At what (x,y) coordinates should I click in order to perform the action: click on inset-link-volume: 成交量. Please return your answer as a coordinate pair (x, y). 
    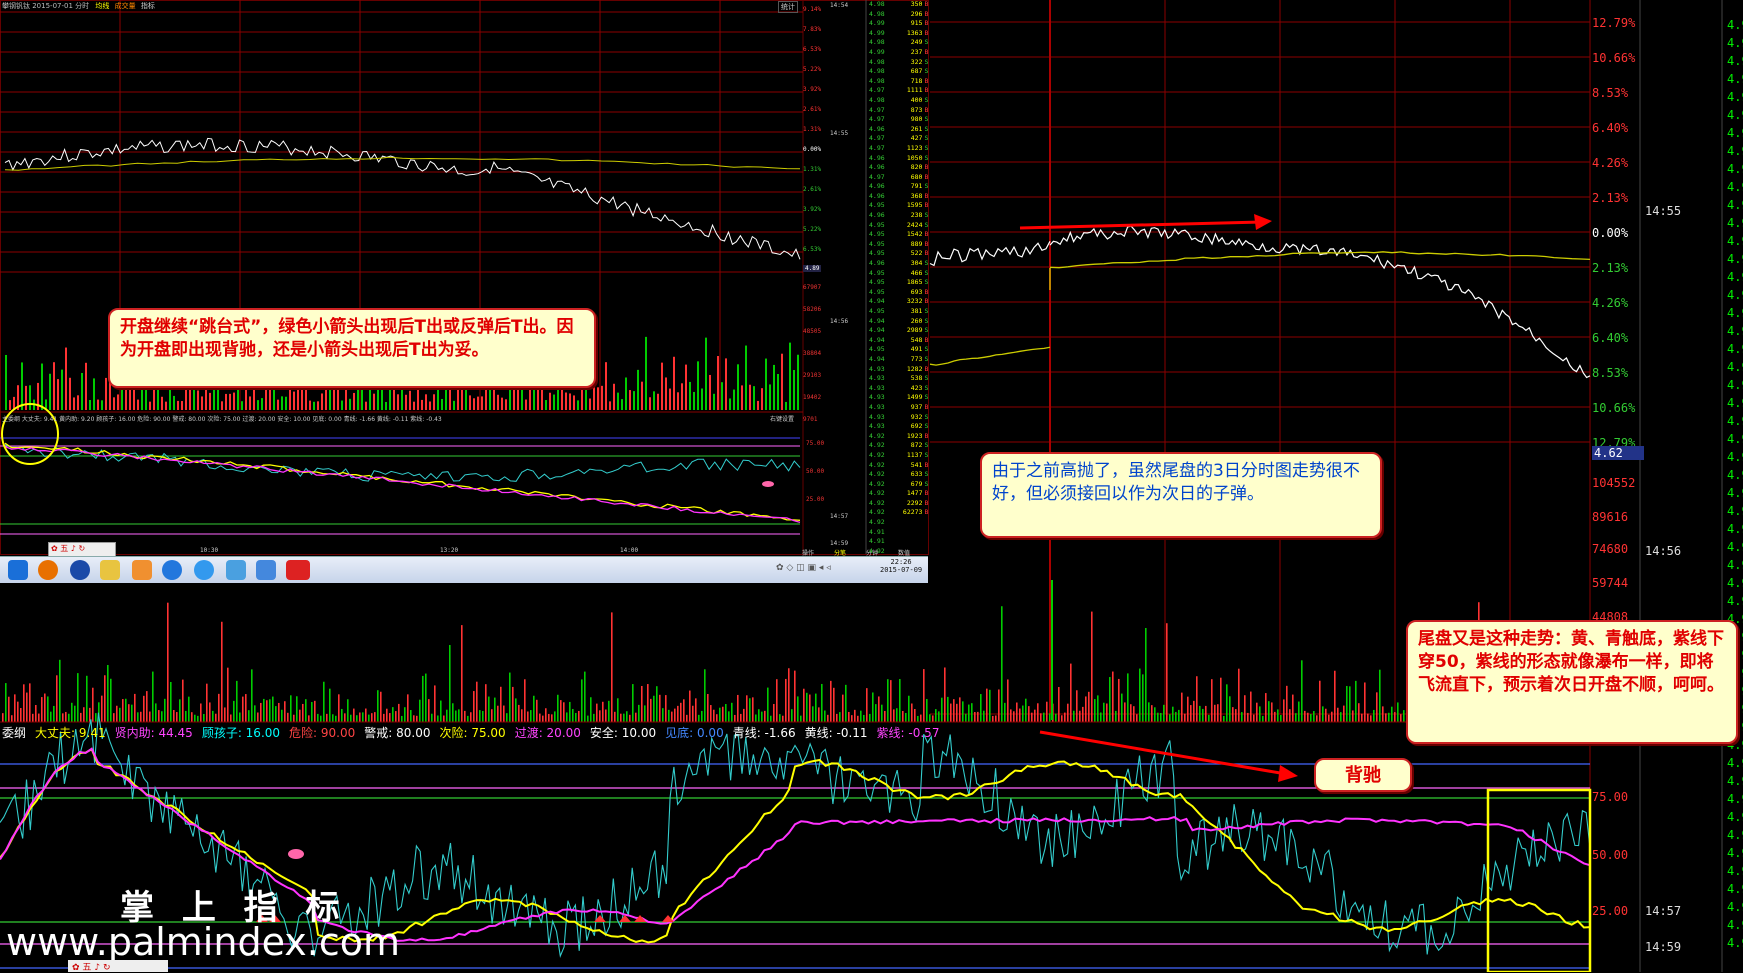
    Looking at the image, I should click on (125, 6).